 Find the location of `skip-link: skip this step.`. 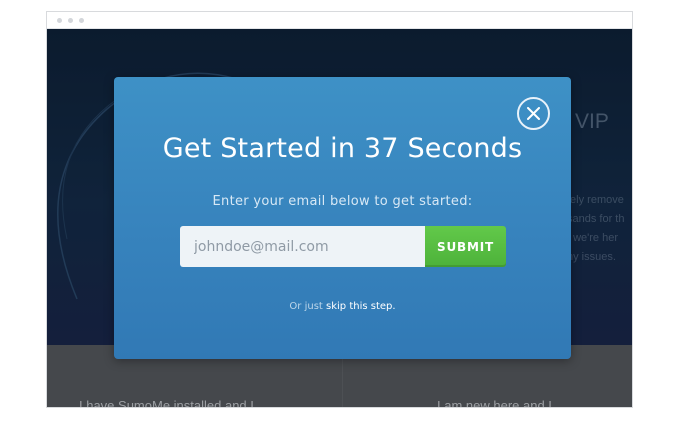

skip-link: skip this step. is located at coordinates (361, 306).